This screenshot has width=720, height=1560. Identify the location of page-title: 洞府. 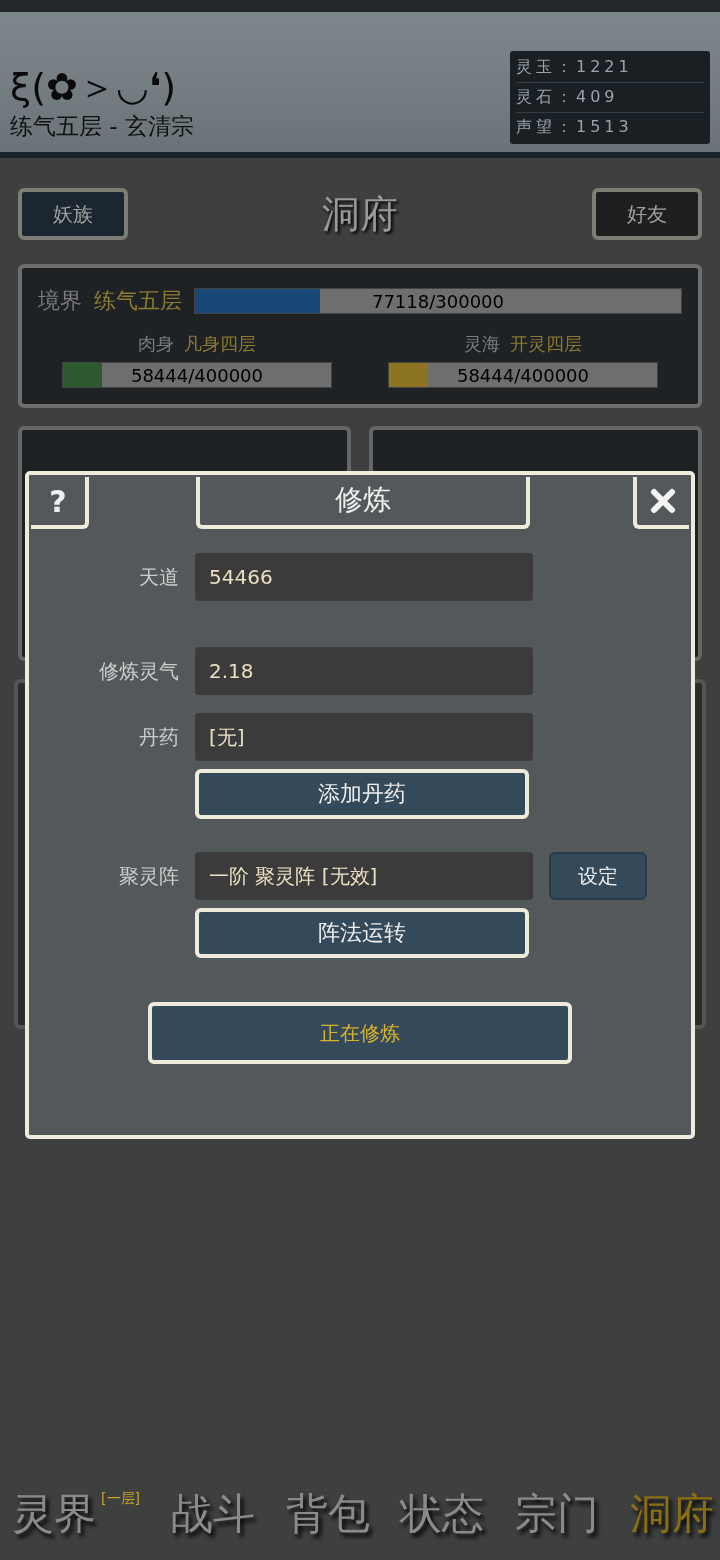
(360, 214).